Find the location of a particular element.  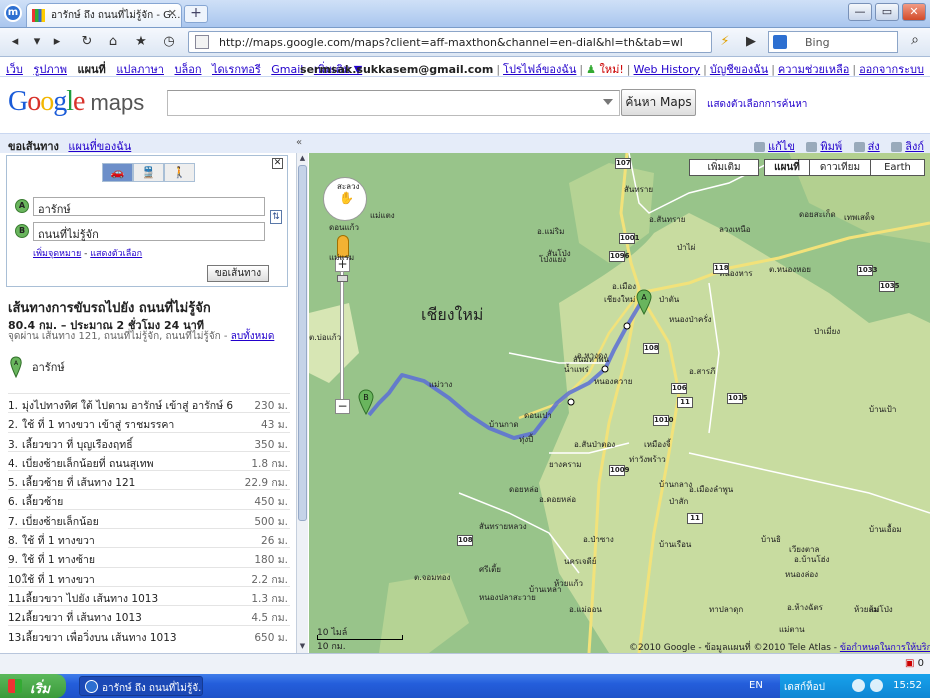

get-directions-button: ขอเส้นทาง is located at coordinates (238, 273).